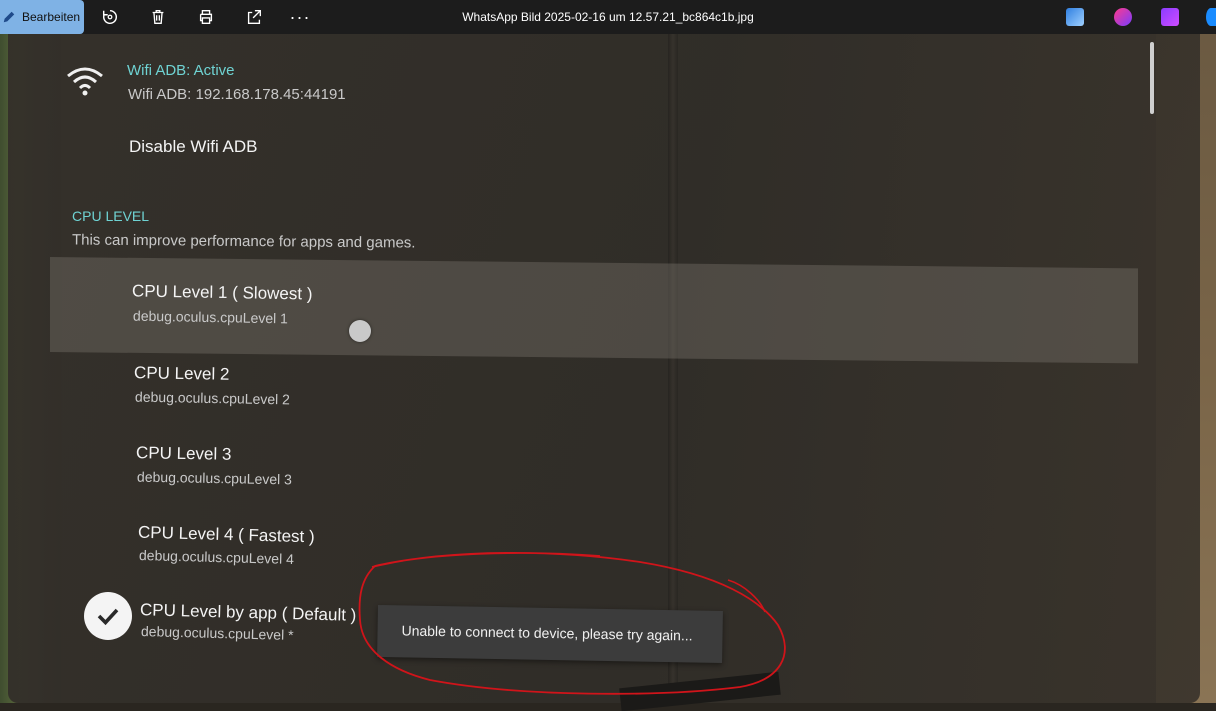  Describe the element at coordinates (1211, 17) in the screenshot. I see `onedrive-app-icon` at that location.